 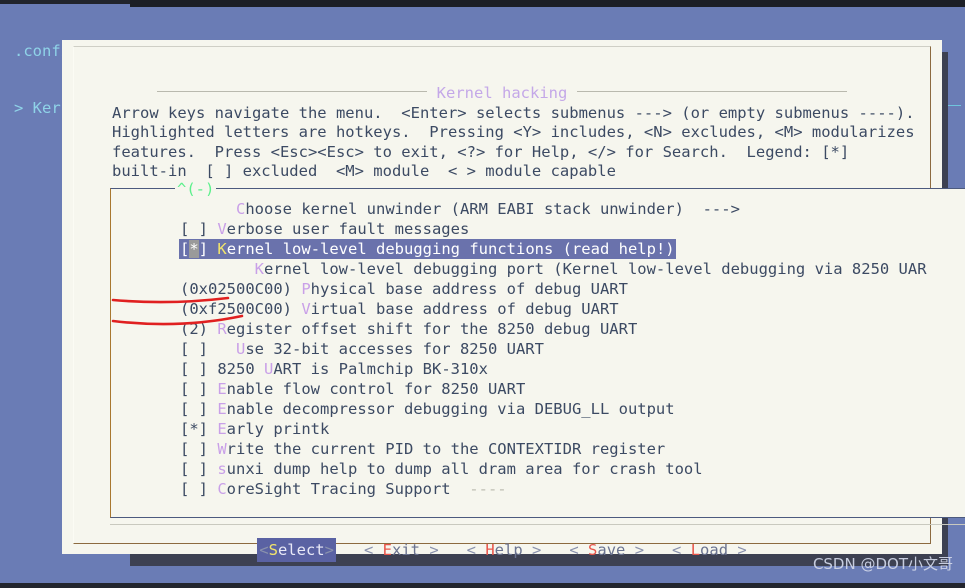 What do you see at coordinates (394, 349) in the screenshot?
I see `menu-item-label: se 32-bit accesses for 8250 UART` at bounding box center [394, 349].